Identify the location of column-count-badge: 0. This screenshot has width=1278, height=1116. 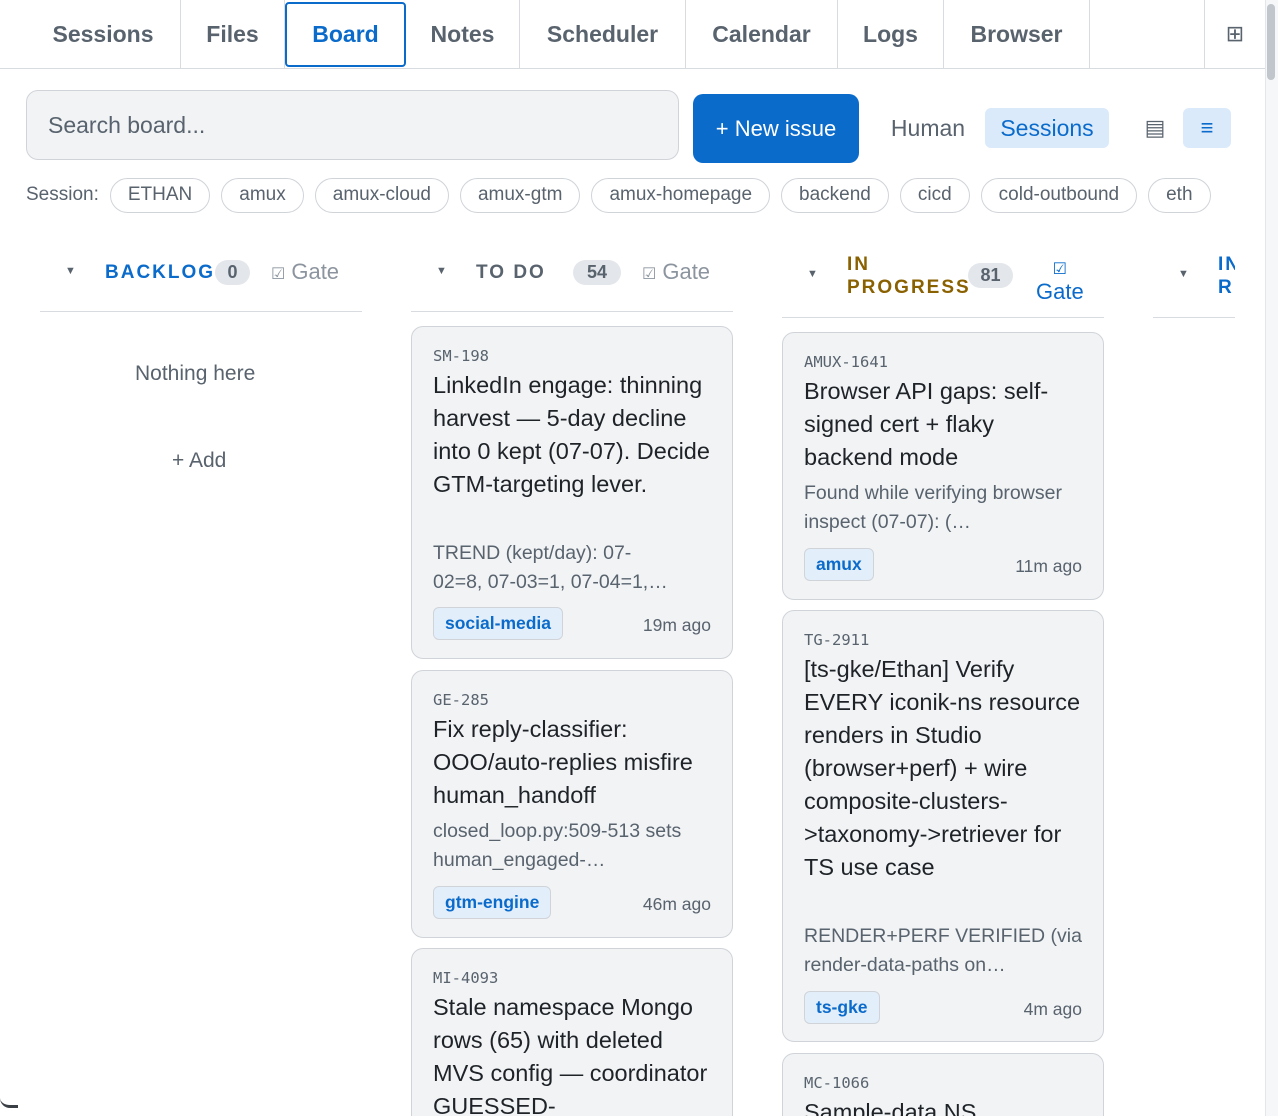
(232, 272).